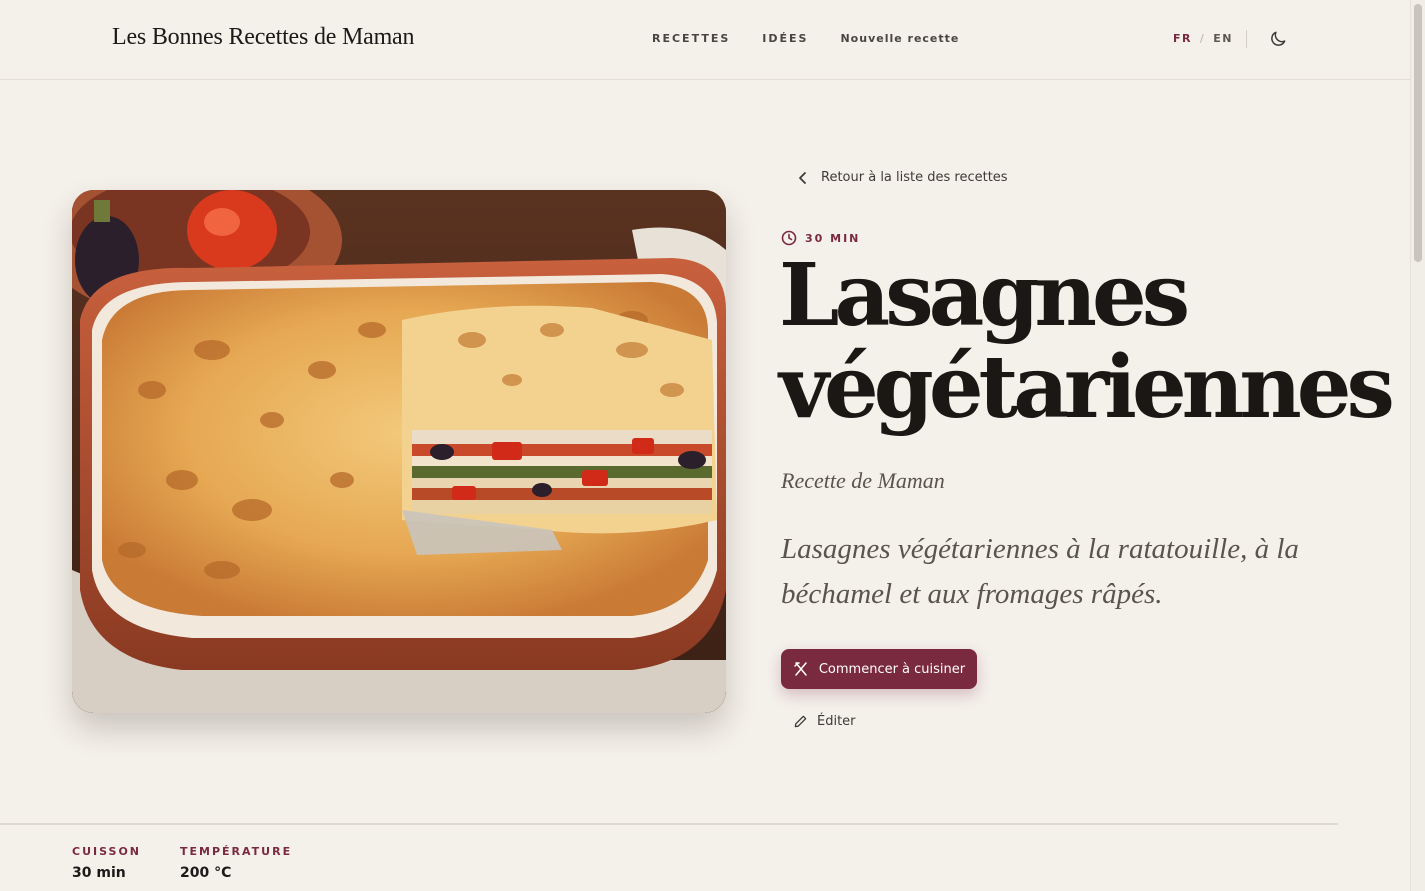  Describe the element at coordinates (1223, 38) in the screenshot. I see `lang-en: EN` at that location.